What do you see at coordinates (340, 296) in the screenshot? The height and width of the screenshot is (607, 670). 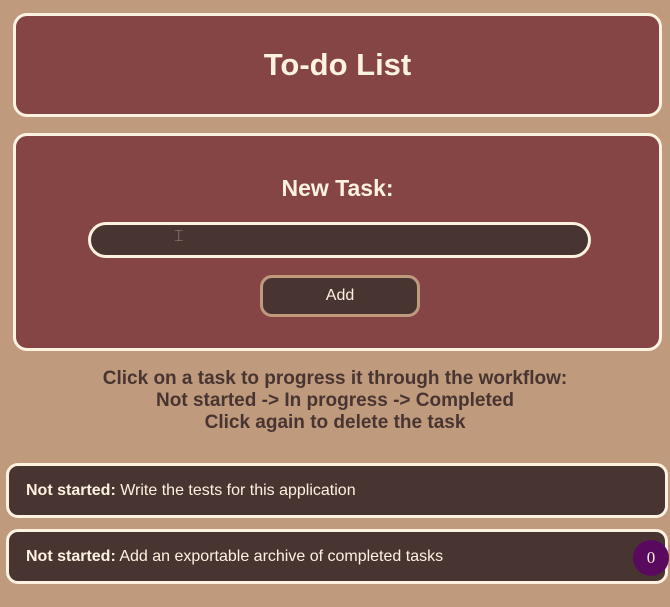 I see `add-button: Add` at bounding box center [340, 296].